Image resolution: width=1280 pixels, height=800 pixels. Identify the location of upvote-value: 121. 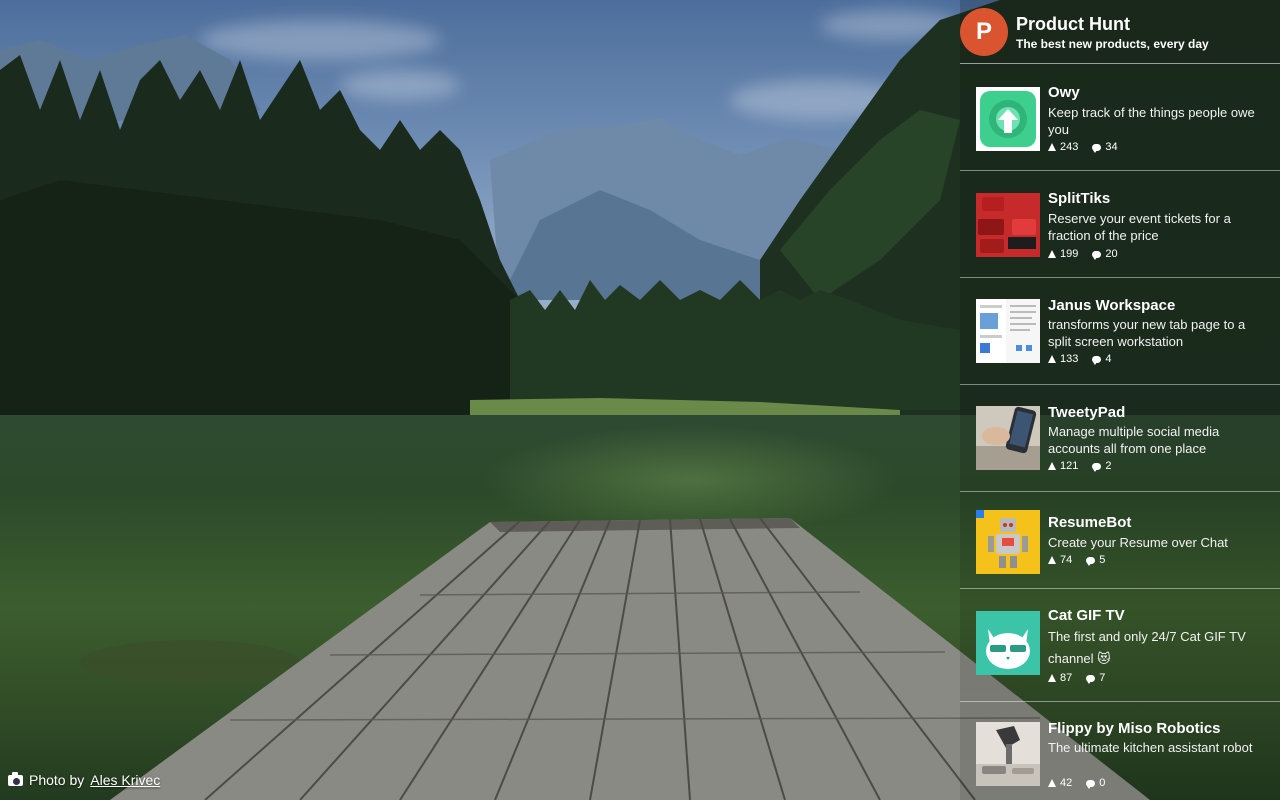
(1069, 466).